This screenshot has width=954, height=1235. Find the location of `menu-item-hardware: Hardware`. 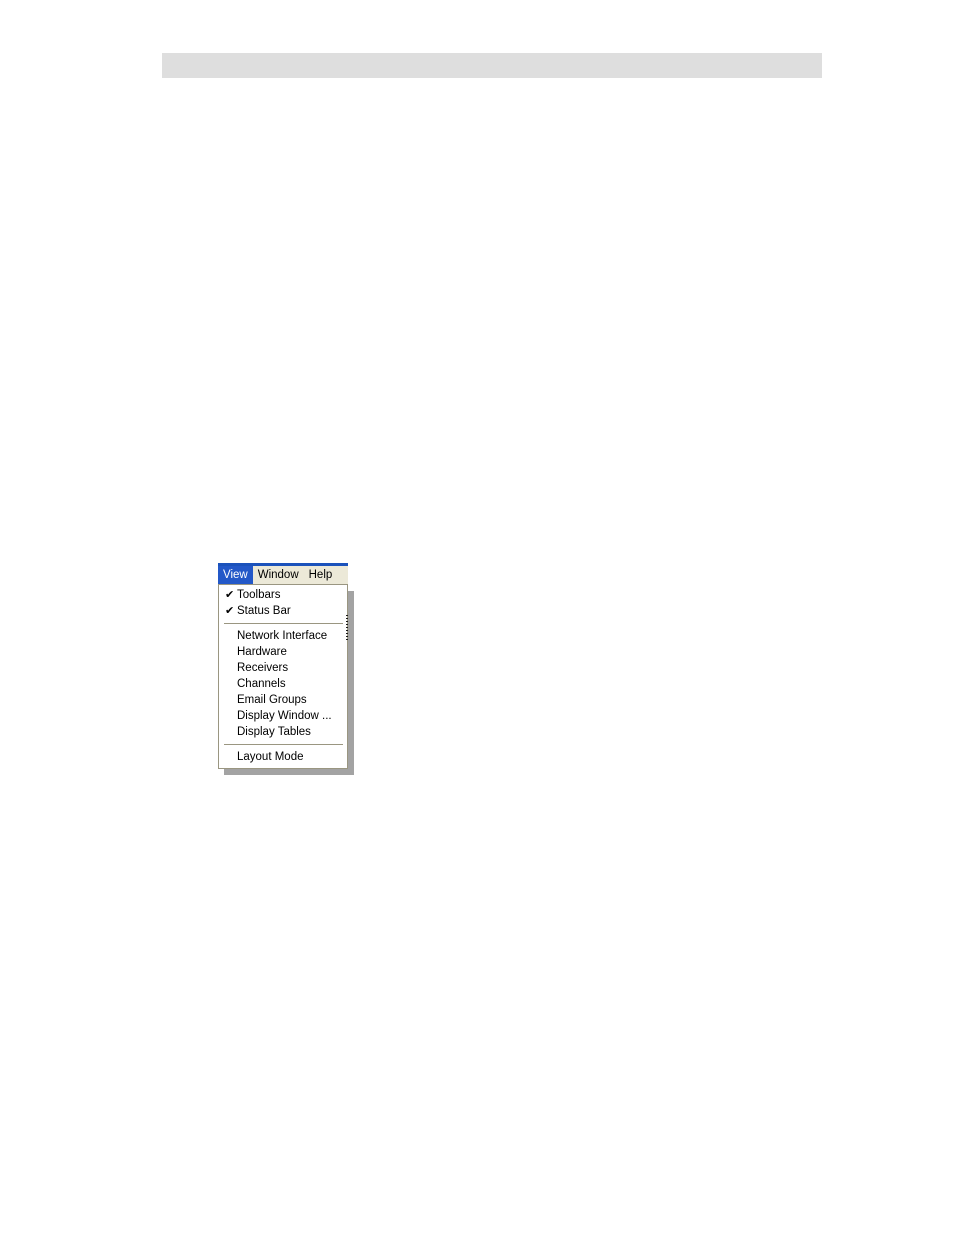

menu-item-hardware: Hardware is located at coordinates (283, 652).